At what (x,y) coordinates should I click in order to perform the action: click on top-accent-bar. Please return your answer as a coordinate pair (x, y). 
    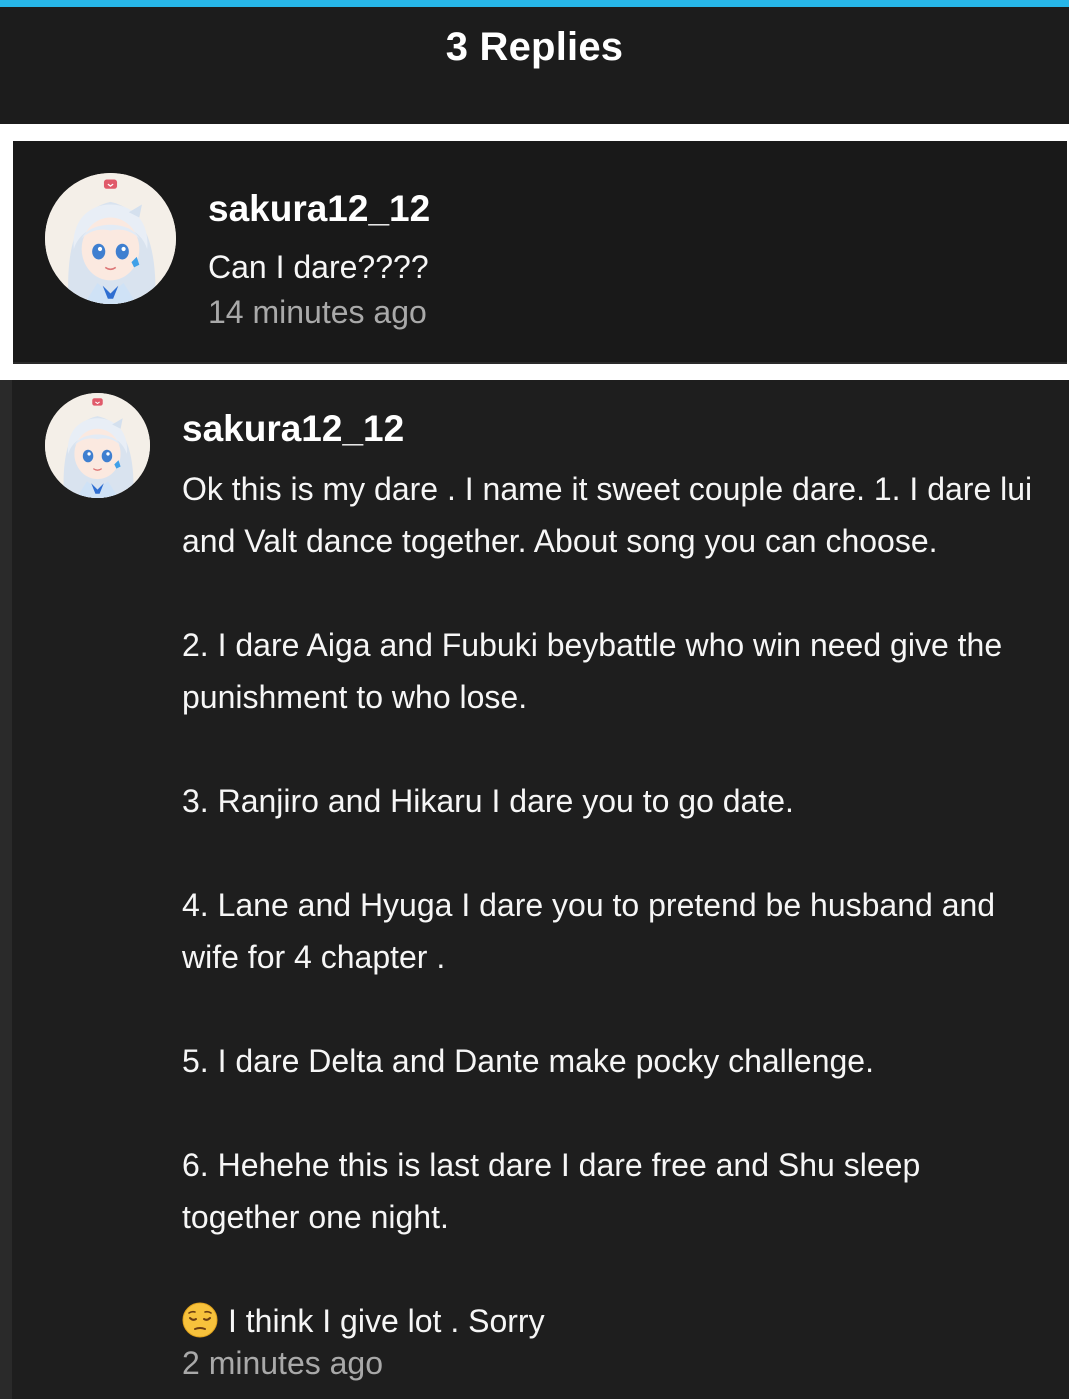
    Looking at the image, I should click on (534, 3).